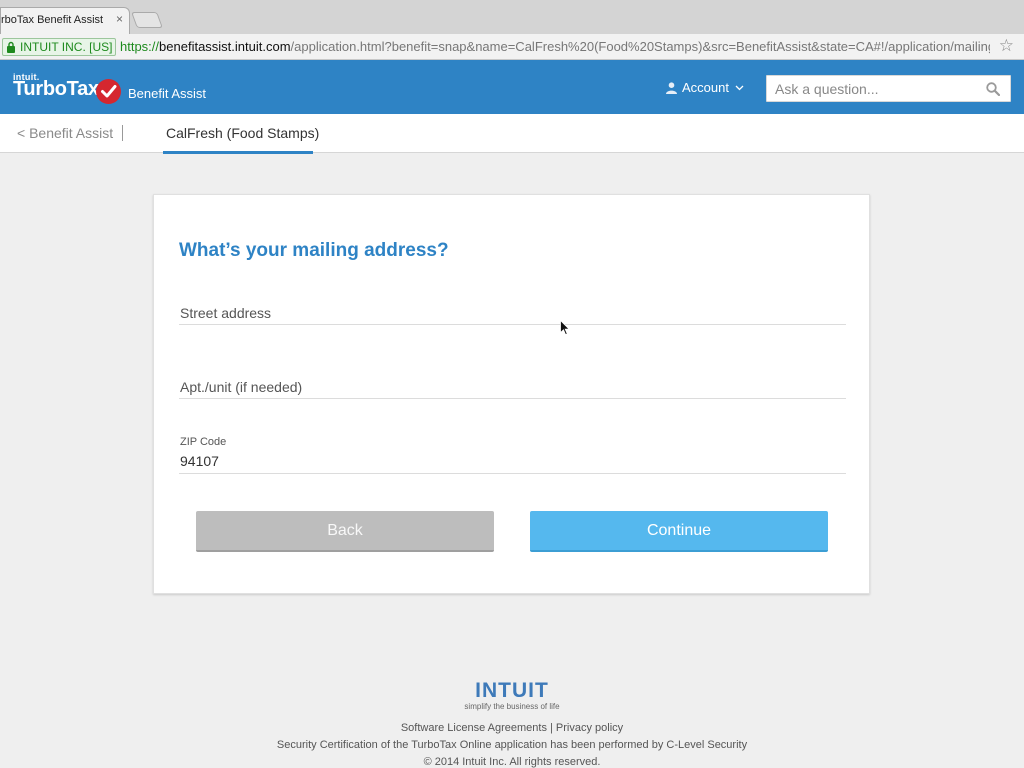 The height and width of the screenshot is (768, 1024). What do you see at coordinates (65, 133) in the screenshot?
I see `back-to-benefit-assist-link: < Benefit Assist` at bounding box center [65, 133].